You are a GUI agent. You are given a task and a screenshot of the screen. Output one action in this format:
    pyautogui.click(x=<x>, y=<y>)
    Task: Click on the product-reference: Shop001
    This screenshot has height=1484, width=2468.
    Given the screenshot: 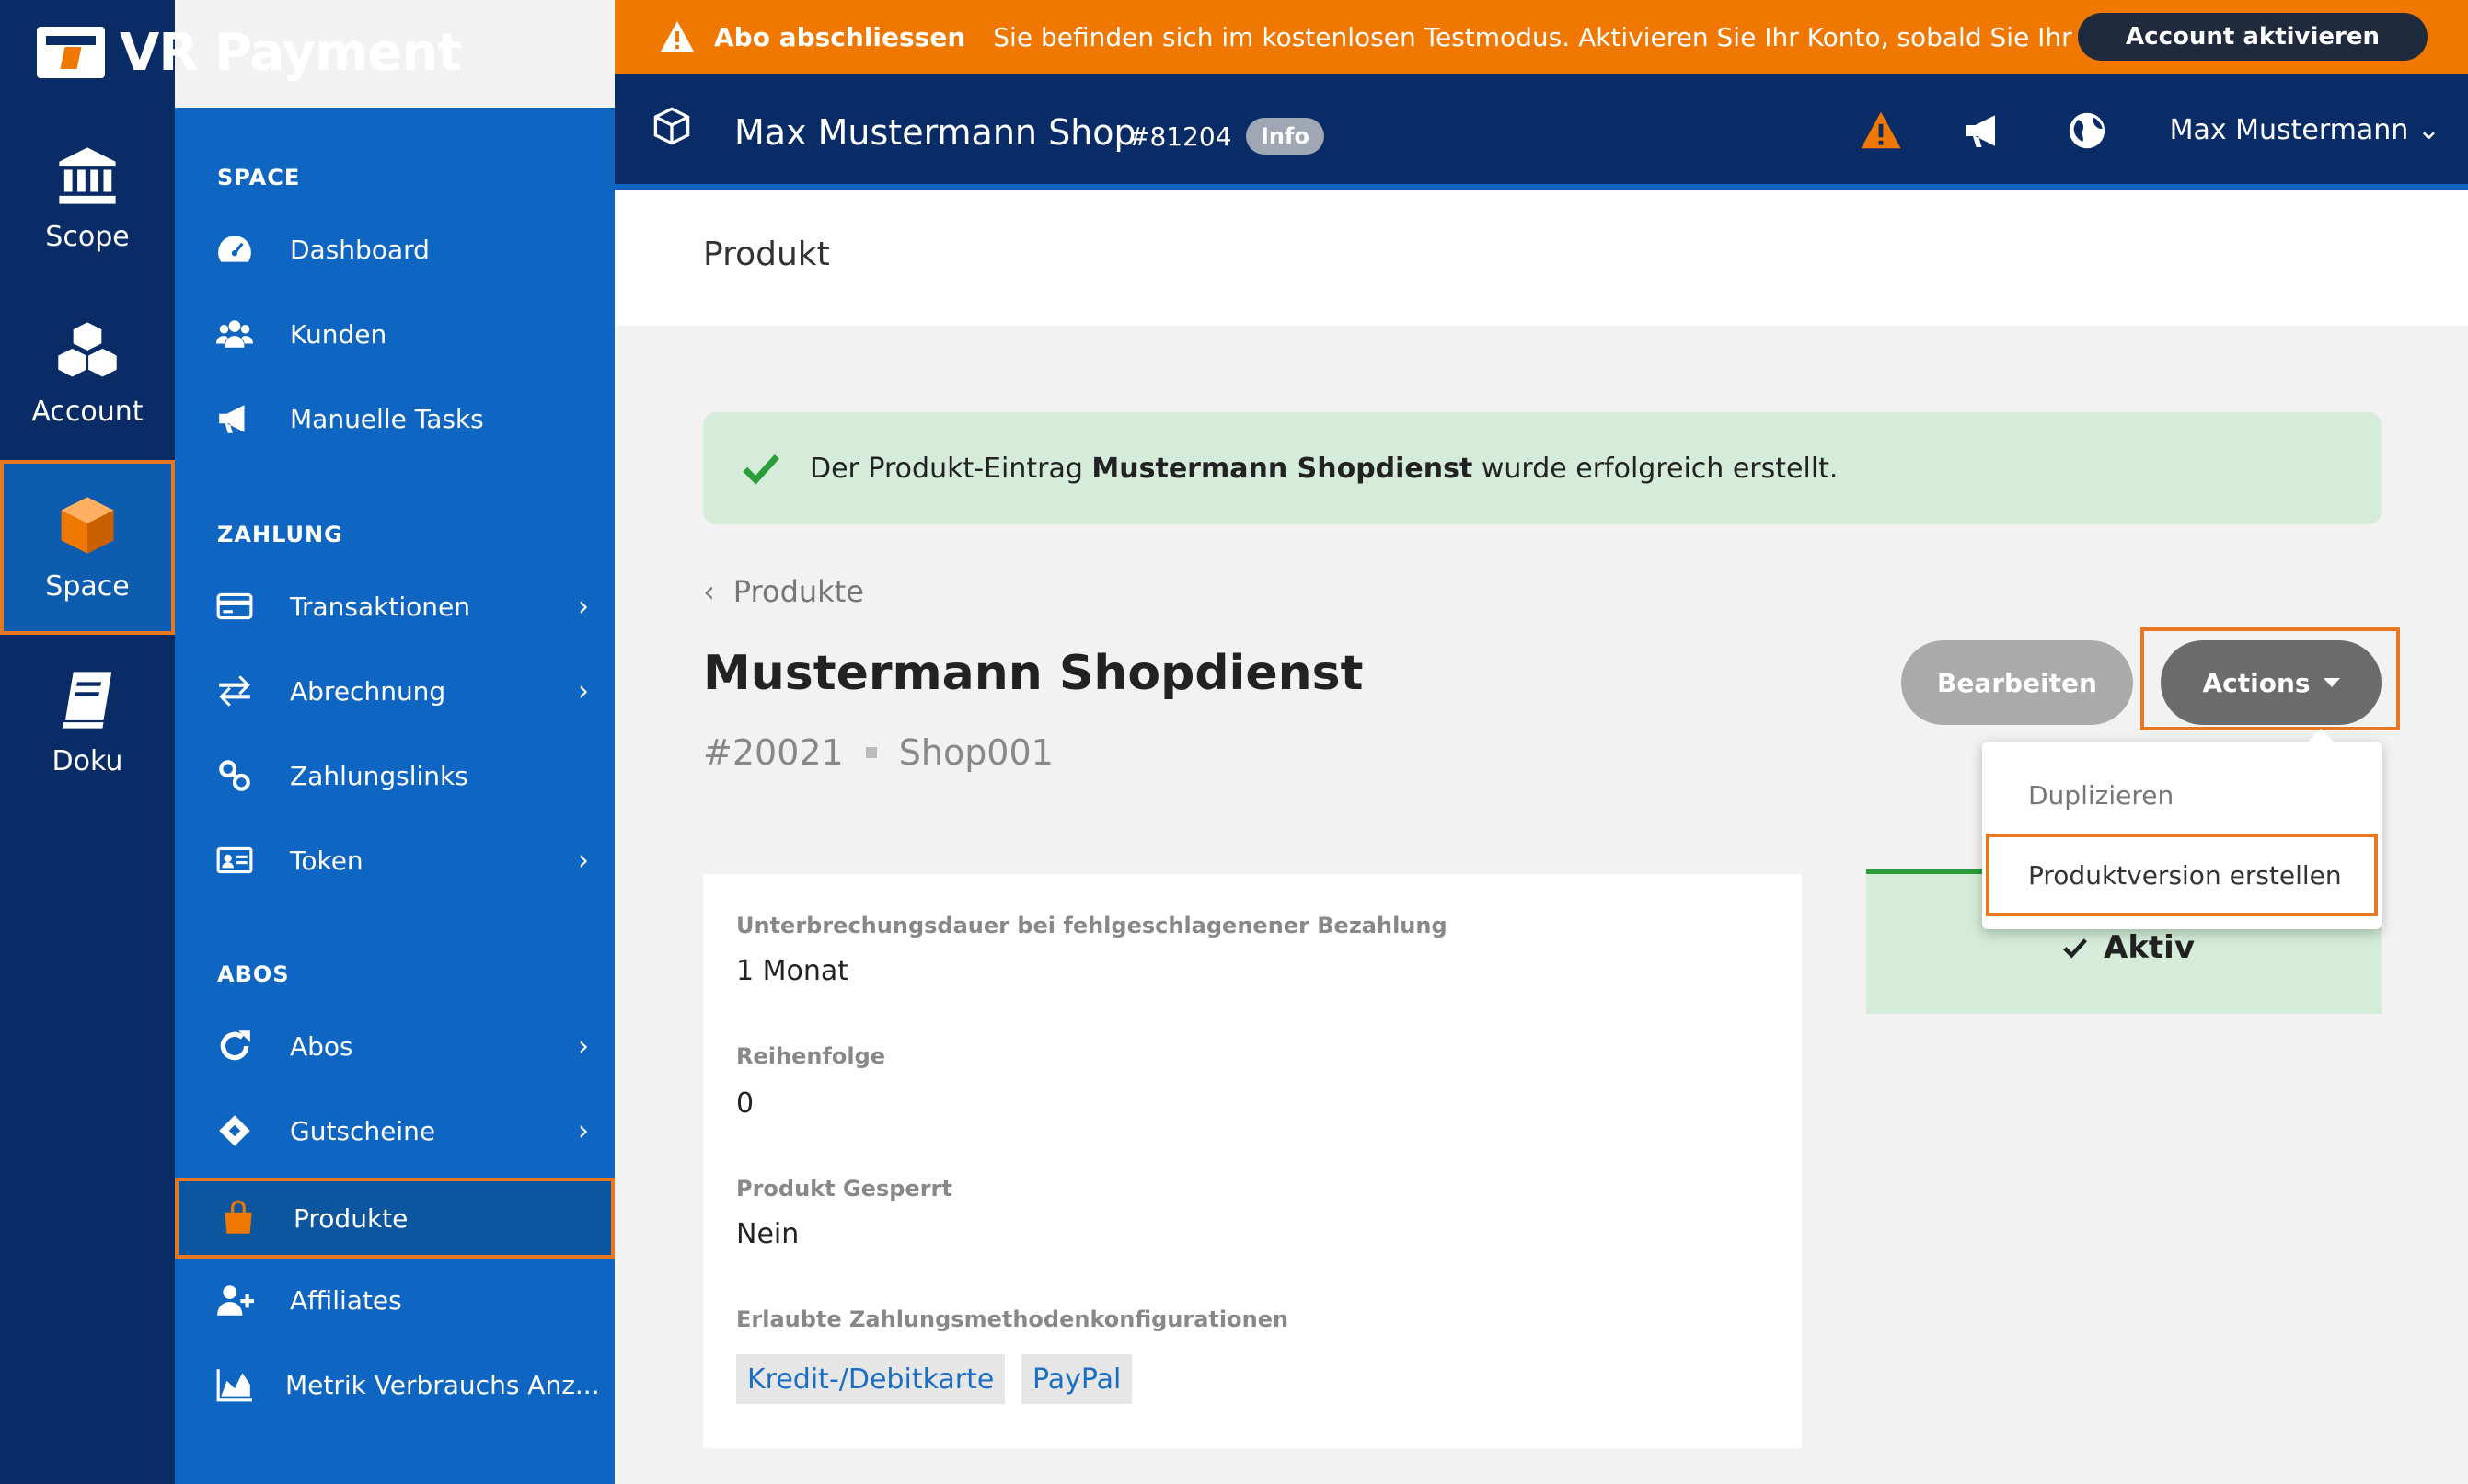 What is the action you would take?
    pyautogui.click(x=976, y=752)
    